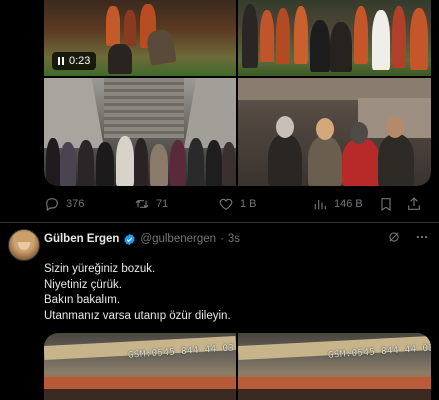  Describe the element at coordinates (140, 38) in the screenshot. I see `video-thumbnail: 0:23` at that location.